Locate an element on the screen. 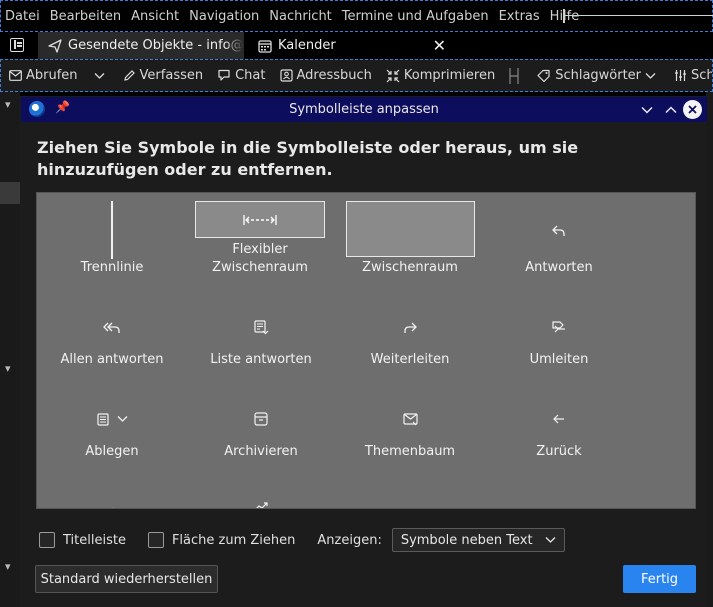 This screenshot has width=713, height=607. maximize-button is located at coordinates (670, 109).